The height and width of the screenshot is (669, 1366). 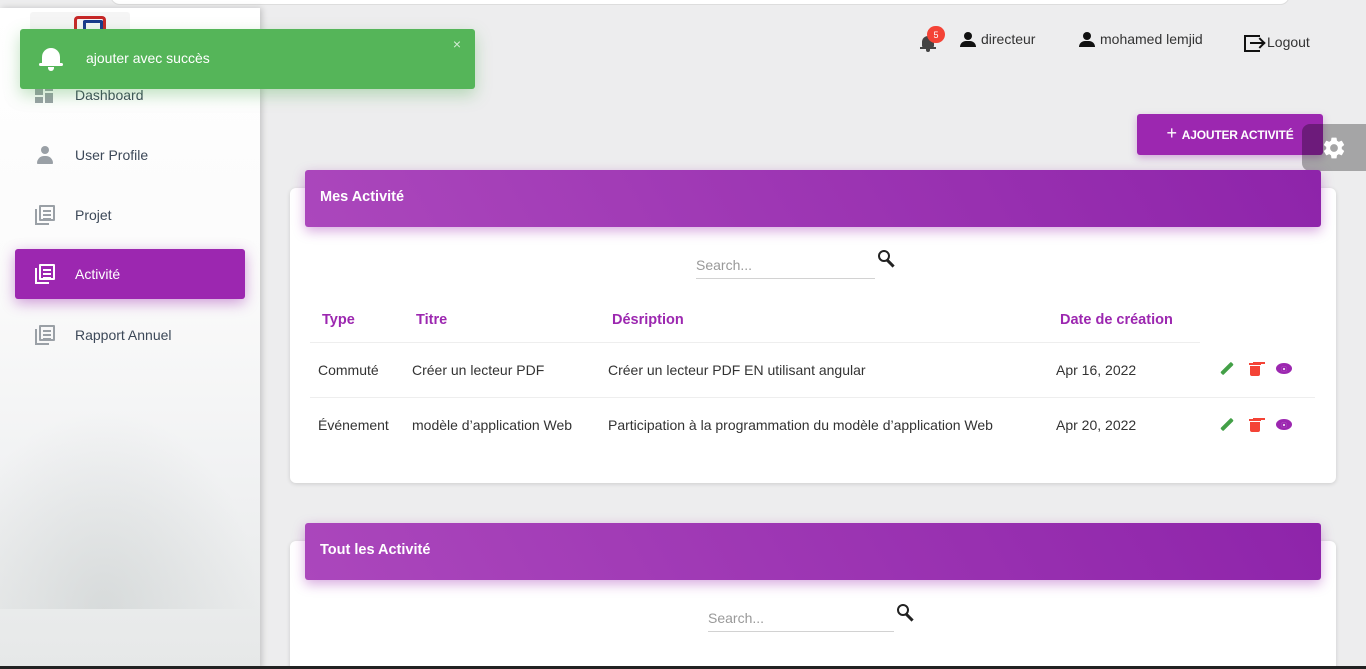 I want to click on card-title: Tout les Activité, so click(x=813, y=551).